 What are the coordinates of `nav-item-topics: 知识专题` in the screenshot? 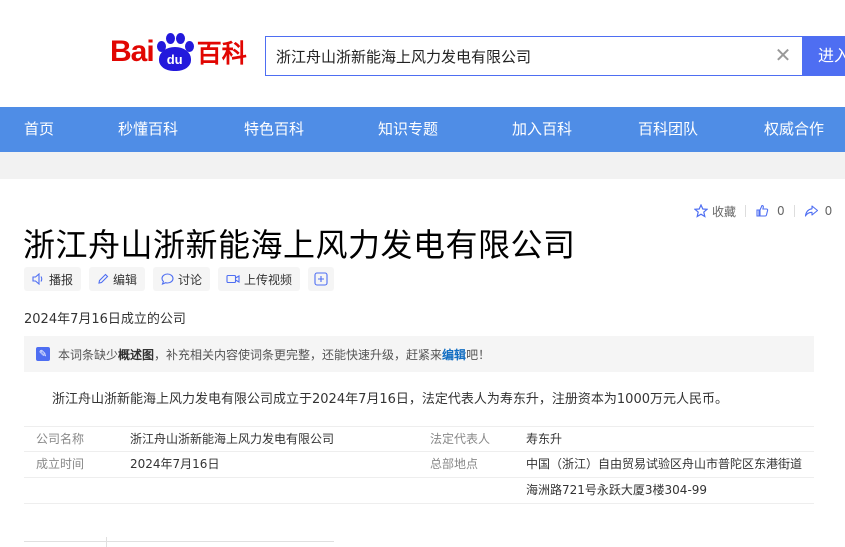 It's located at (408, 129).